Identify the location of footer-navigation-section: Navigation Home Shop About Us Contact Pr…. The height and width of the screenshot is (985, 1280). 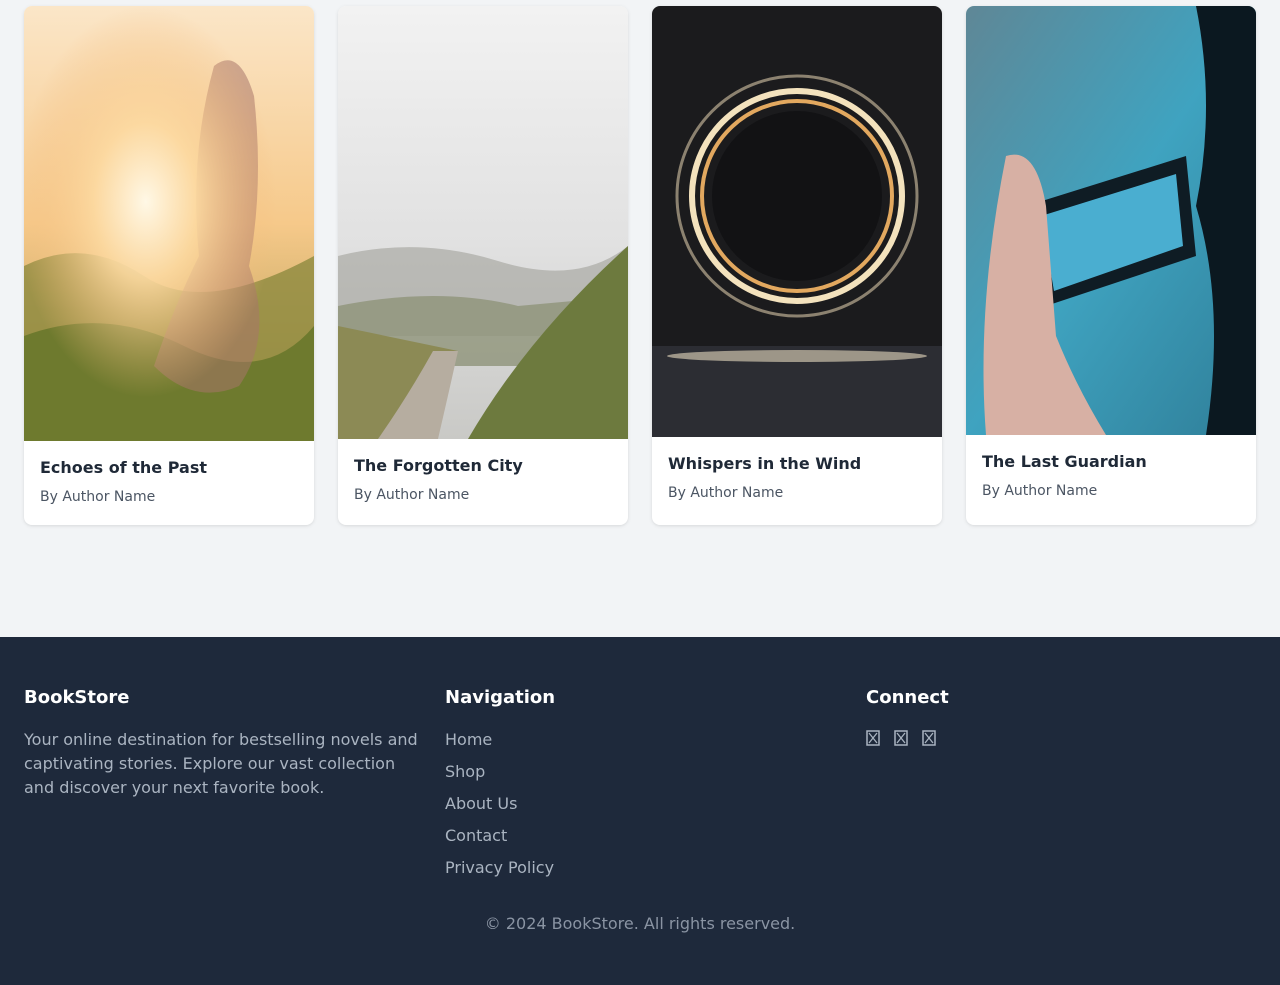
(642, 787).